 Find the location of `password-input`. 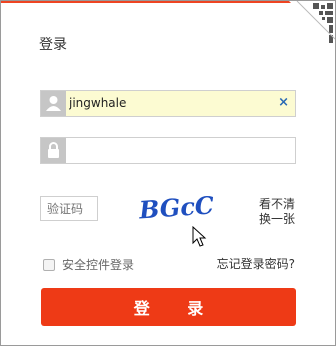

password-input is located at coordinates (169, 150).